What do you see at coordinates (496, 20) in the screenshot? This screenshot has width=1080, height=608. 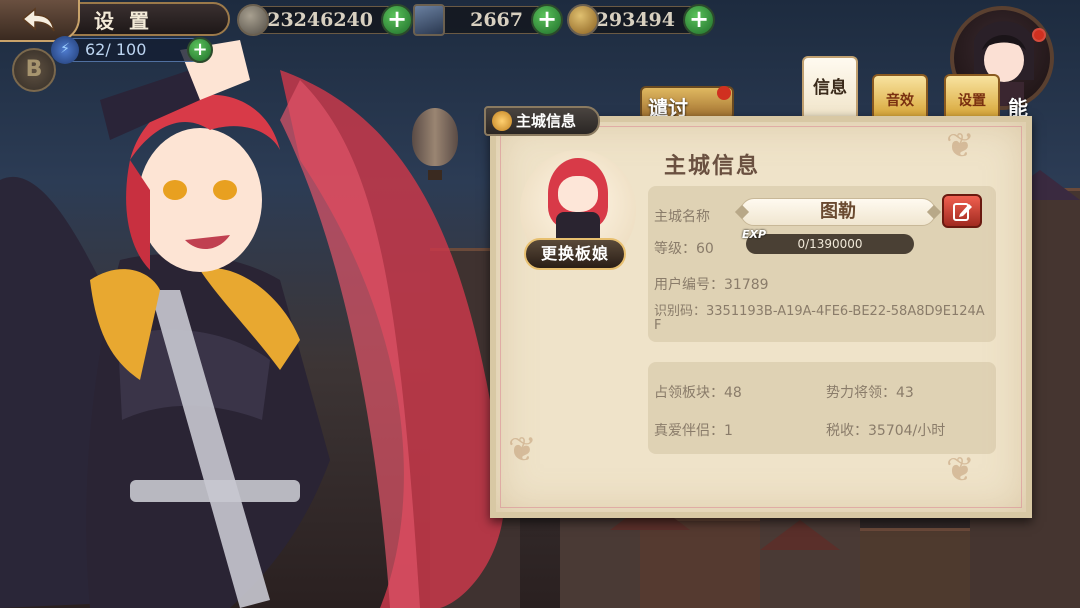 I see `ticket-value: 2667` at bounding box center [496, 20].